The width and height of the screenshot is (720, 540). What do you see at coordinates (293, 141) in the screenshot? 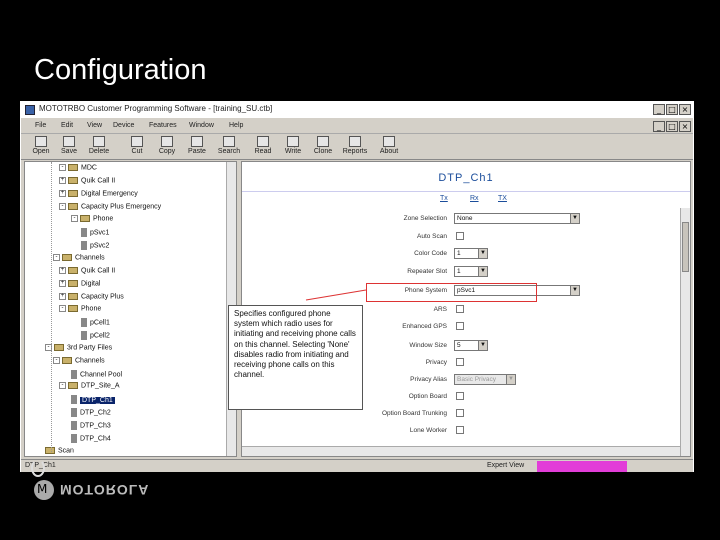
I see `write-icon` at bounding box center [293, 141].